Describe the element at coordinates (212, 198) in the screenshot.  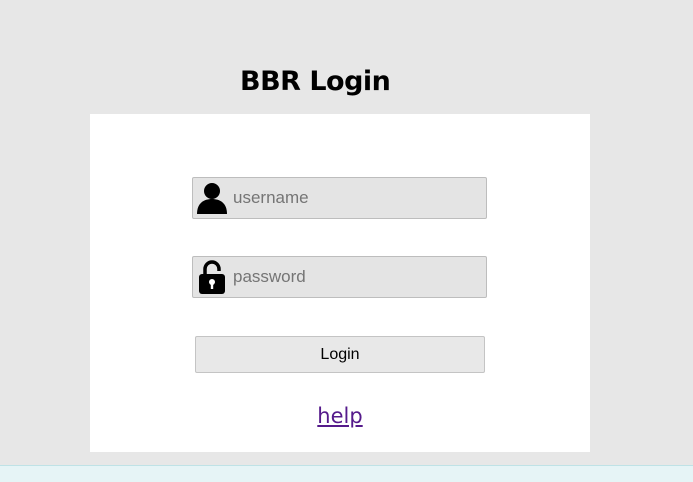
I see `user-icon` at that location.